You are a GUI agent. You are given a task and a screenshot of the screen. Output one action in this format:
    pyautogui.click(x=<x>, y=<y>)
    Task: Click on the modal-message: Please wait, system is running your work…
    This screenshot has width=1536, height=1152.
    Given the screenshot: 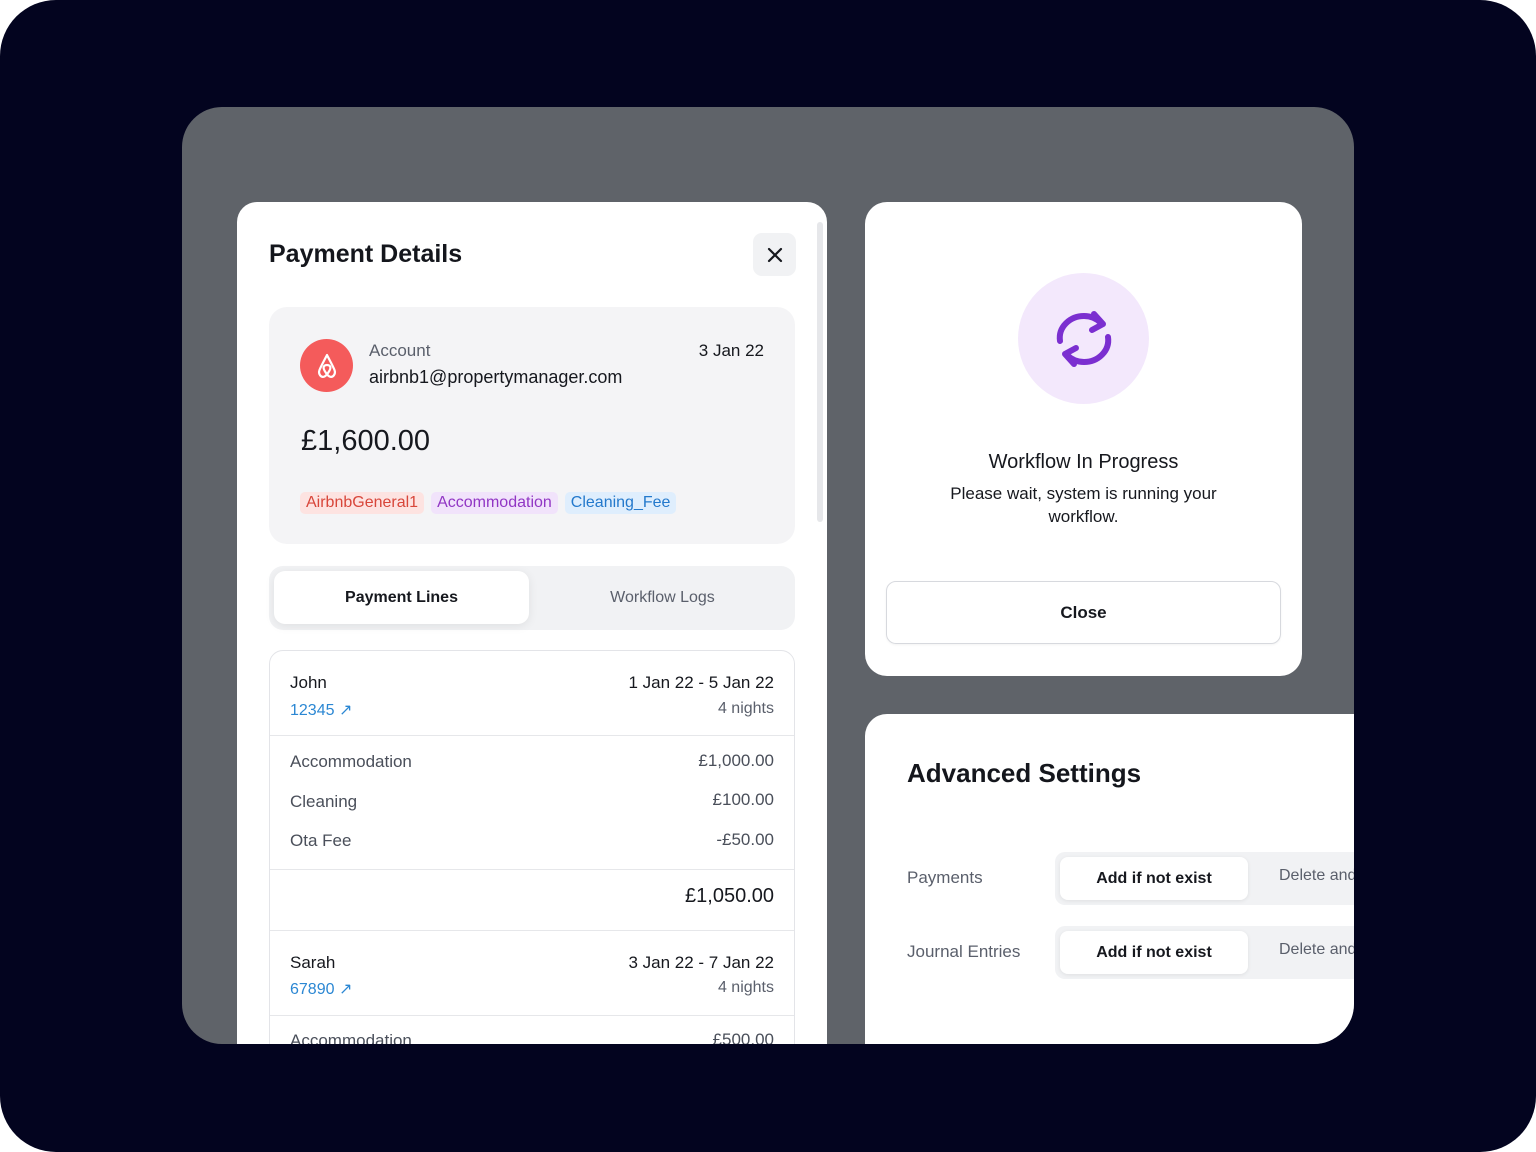 What is the action you would take?
    pyautogui.click(x=1083, y=505)
    